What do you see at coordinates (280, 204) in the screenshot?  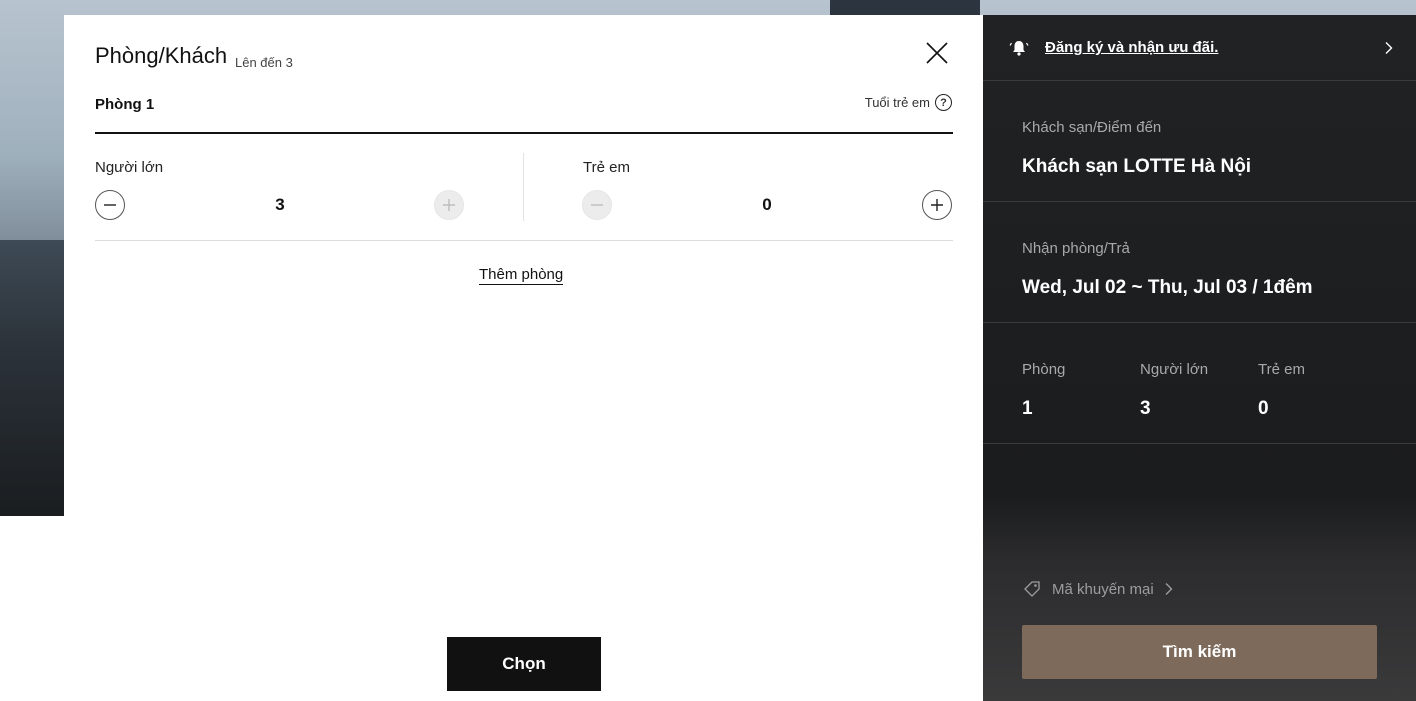 I see `adults-value: 3` at bounding box center [280, 204].